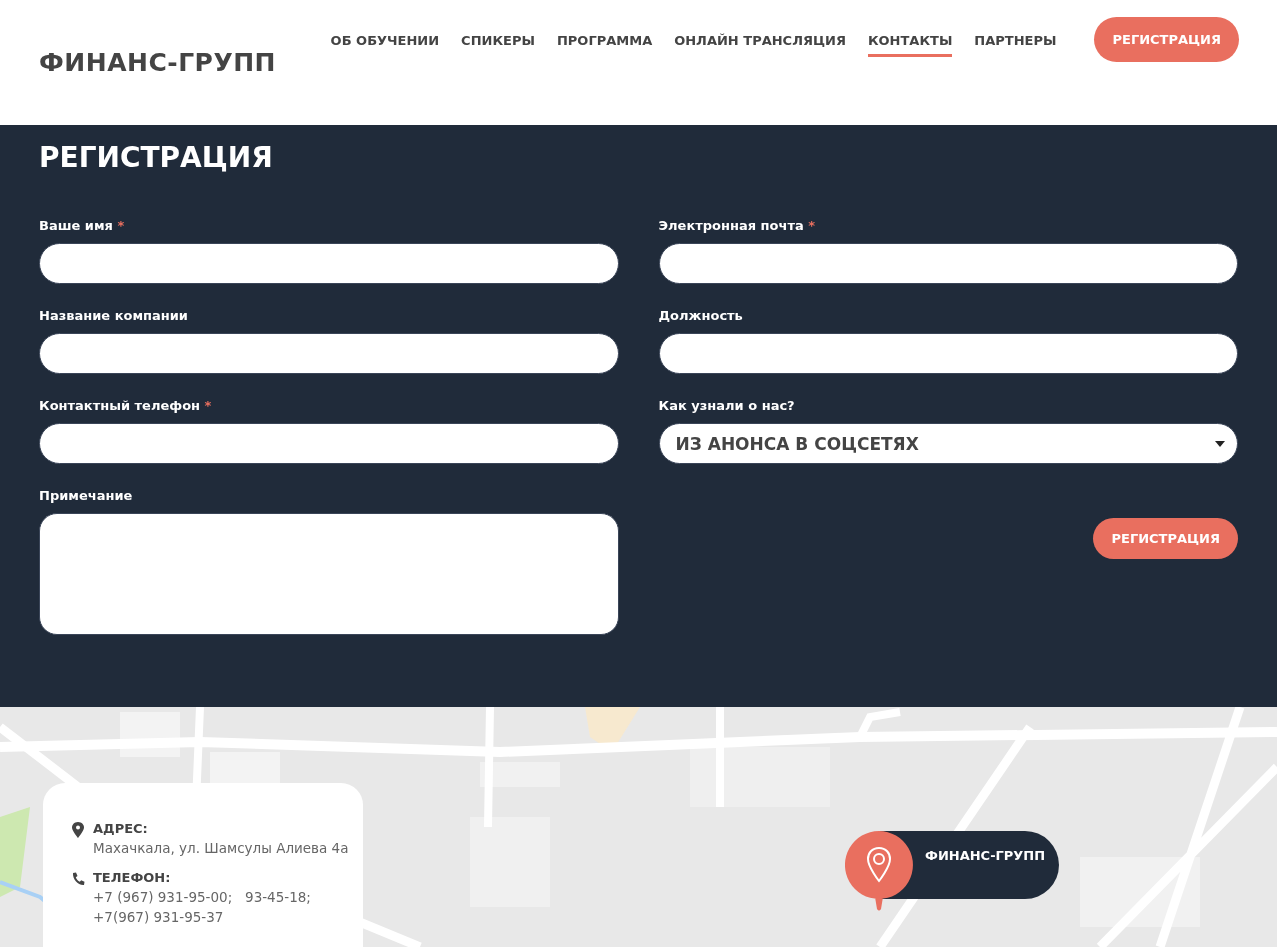  Describe the element at coordinates (701, 315) in the screenshot. I see `field-label: Должность` at that location.